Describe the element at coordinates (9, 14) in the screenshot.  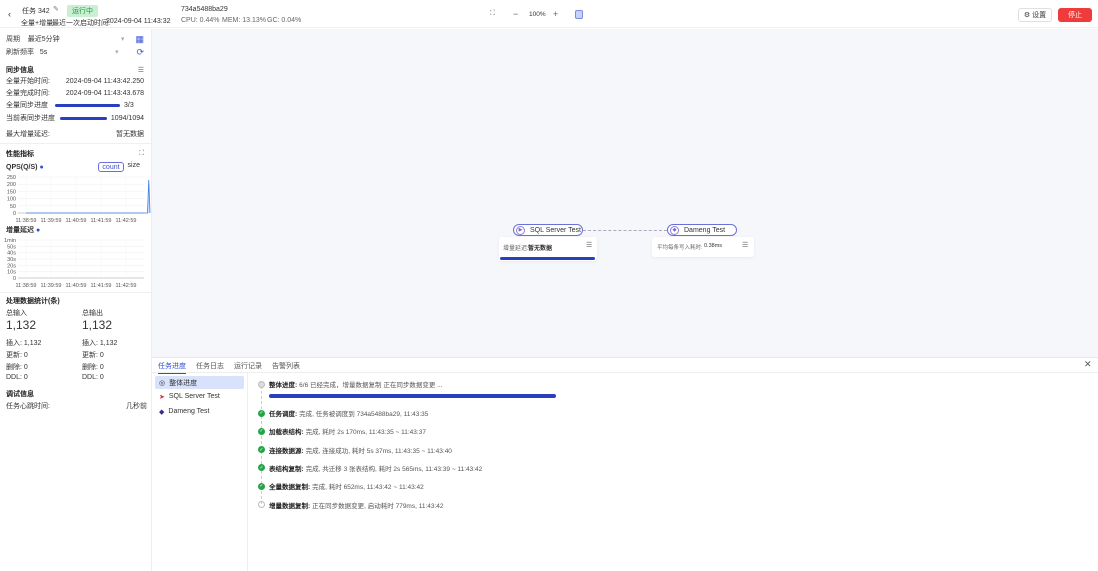
I see `back-icon: ‹` at that location.